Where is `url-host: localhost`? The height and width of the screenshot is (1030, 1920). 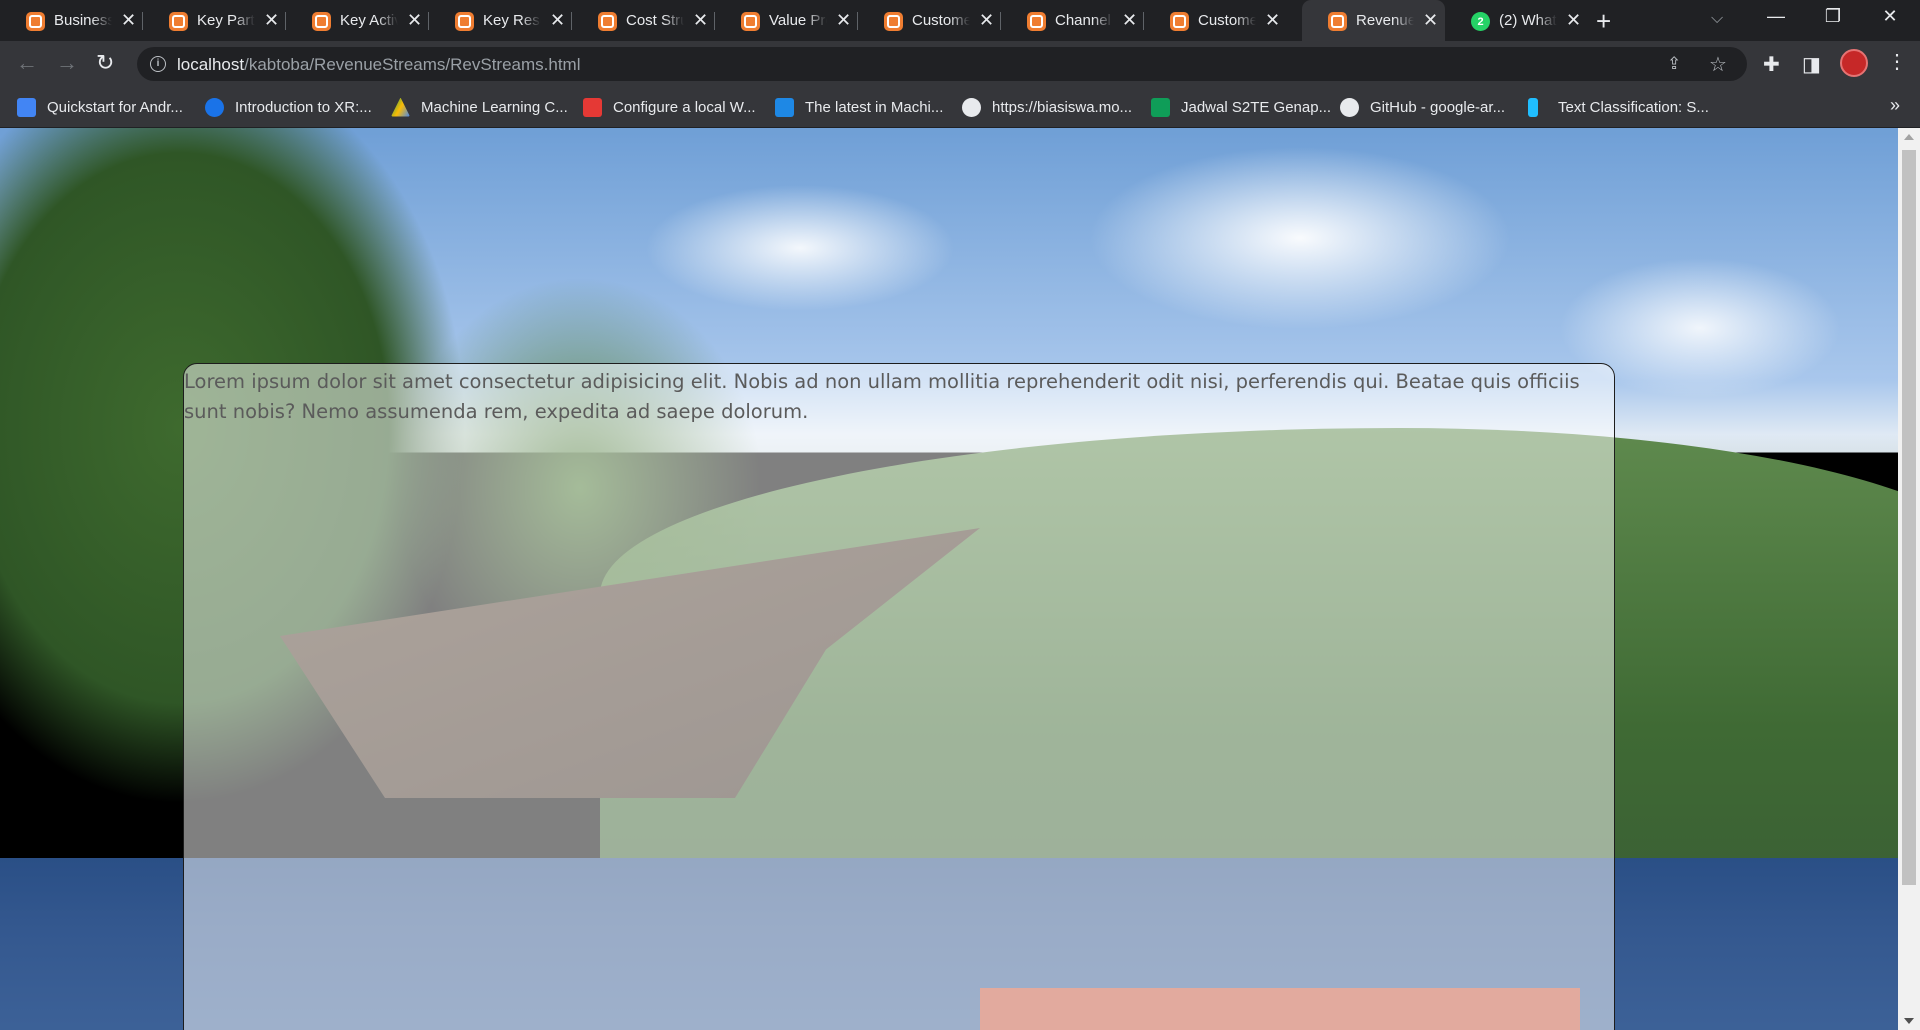 url-host: localhost is located at coordinates (211, 64).